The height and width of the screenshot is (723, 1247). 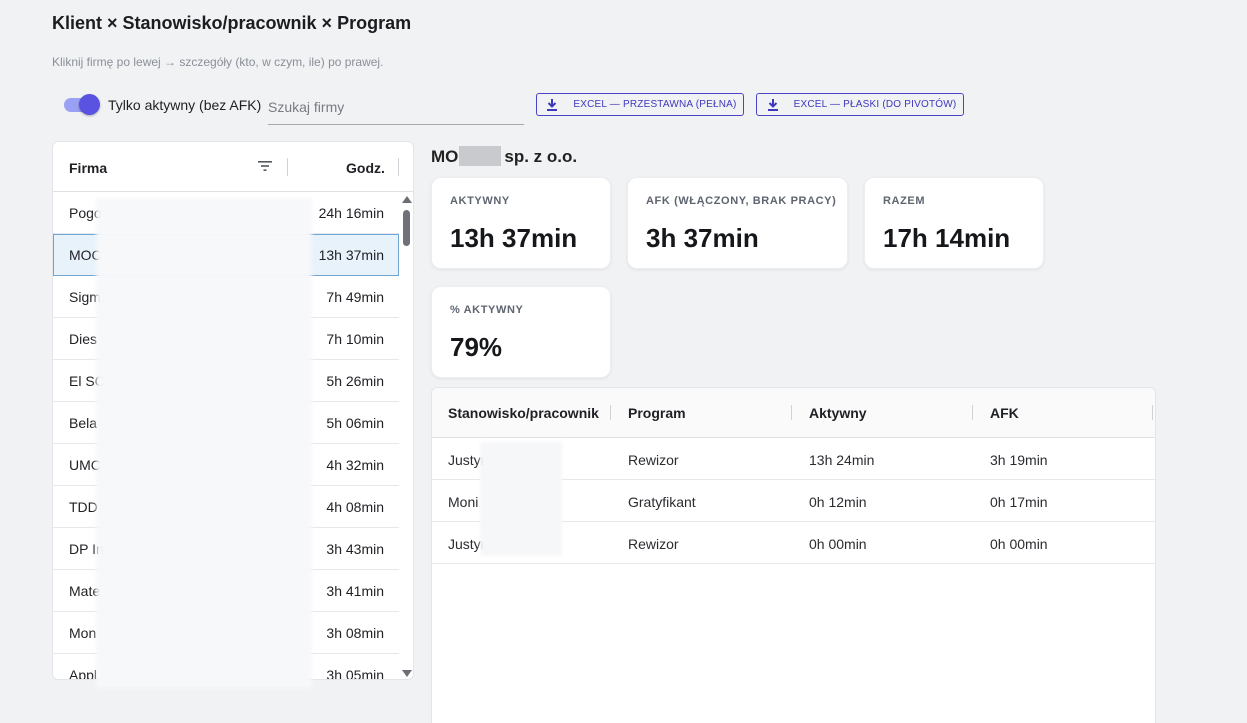 What do you see at coordinates (1004, 413) in the screenshot?
I see `column-header-afk: AFK` at bounding box center [1004, 413].